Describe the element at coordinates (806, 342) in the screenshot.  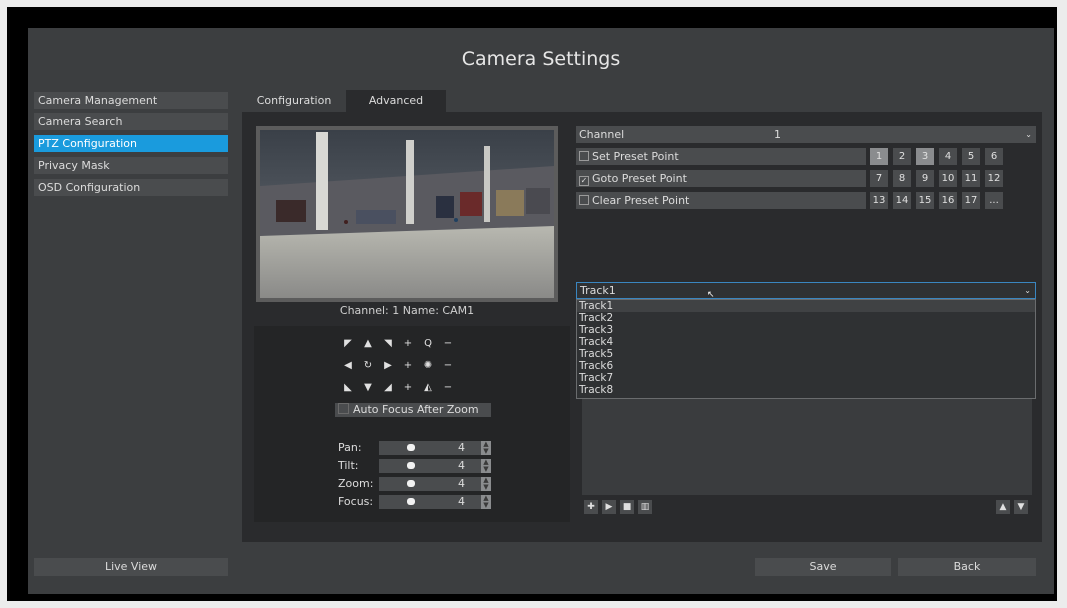
I see `track-option: Track4` at that location.